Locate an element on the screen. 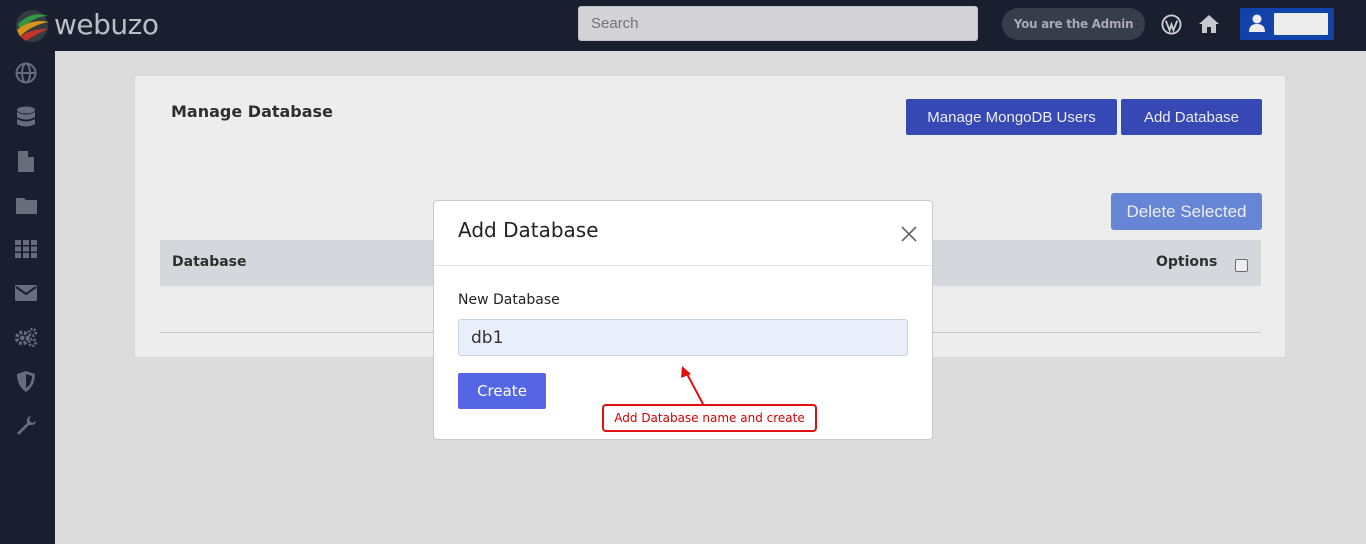 The width and height of the screenshot is (1366, 544). modal-title: Add Database is located at coordinates (528, 230).